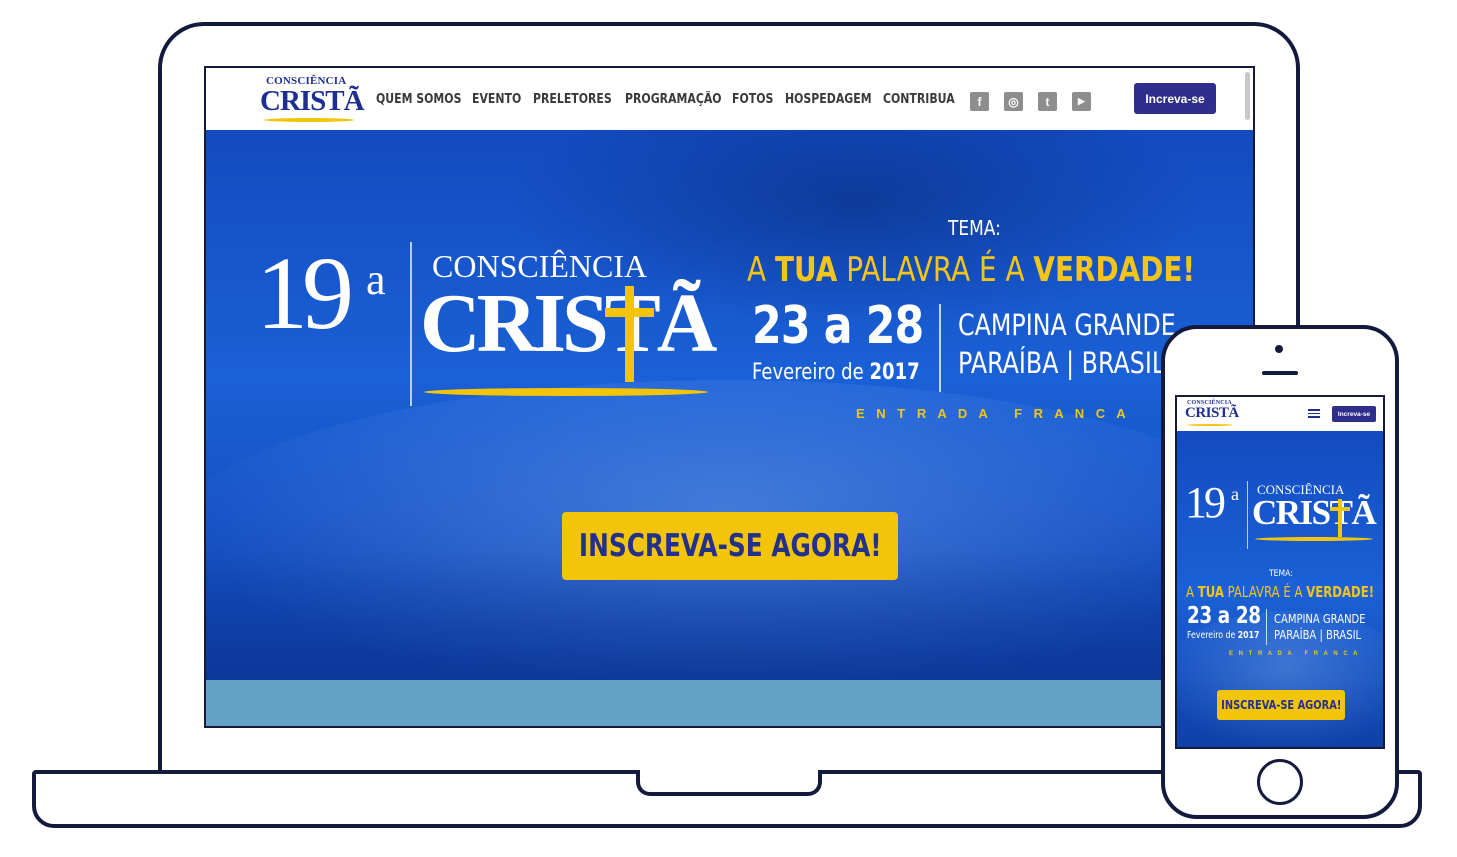 The image size is (1457, 857). Describe the element at coordinates (572, 99) in the screenshot. I see `nav-preletores: PRELETORES` at that location.